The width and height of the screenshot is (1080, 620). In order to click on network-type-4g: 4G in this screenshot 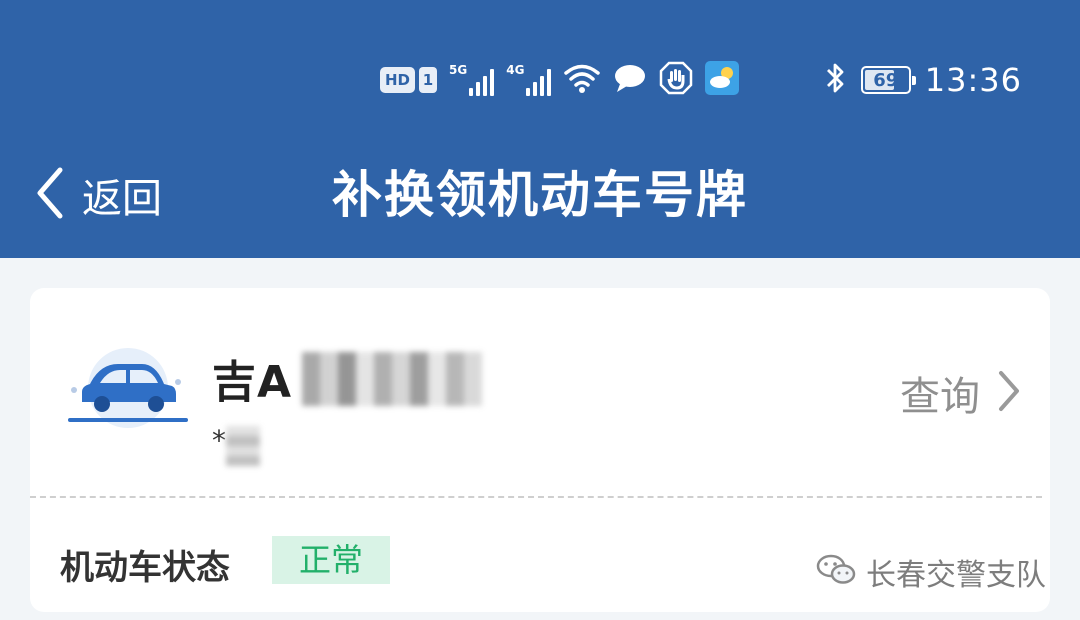, I will do `click(515, 70)`.